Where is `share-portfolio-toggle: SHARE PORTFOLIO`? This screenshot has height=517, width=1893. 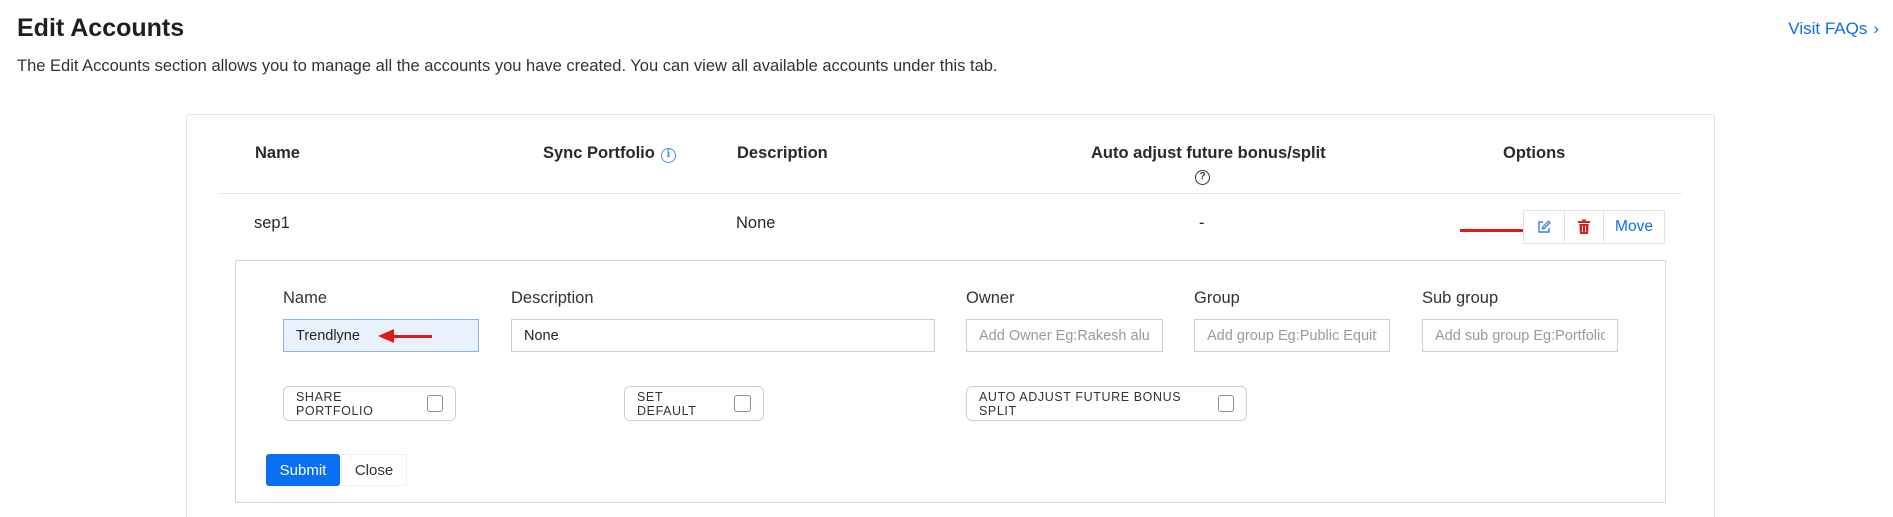
share-portfolio-toggle: SHARE PORTFOLIO is located at coordinates (369, 403).